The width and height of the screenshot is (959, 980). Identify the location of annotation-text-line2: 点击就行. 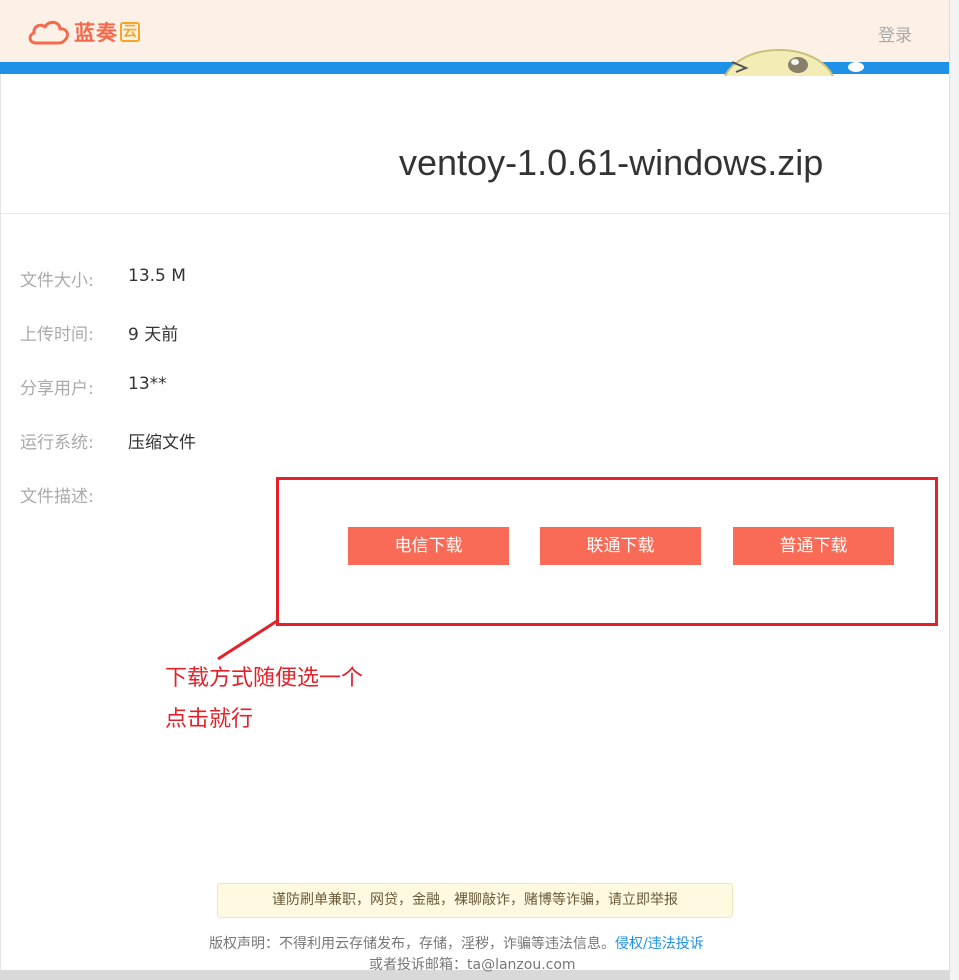
(209, 719).